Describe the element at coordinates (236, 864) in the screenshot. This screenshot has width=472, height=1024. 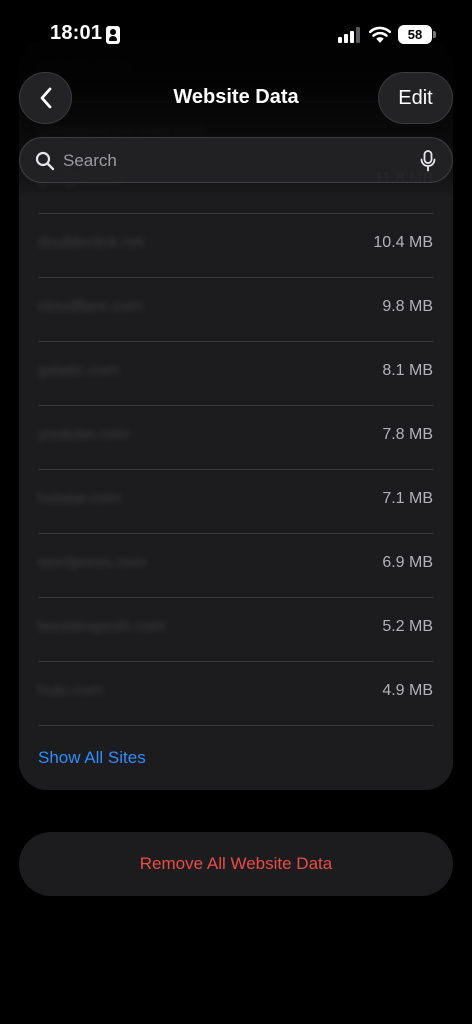
I see `remove-all-website-data-button: Remove All Website Data` at that location.